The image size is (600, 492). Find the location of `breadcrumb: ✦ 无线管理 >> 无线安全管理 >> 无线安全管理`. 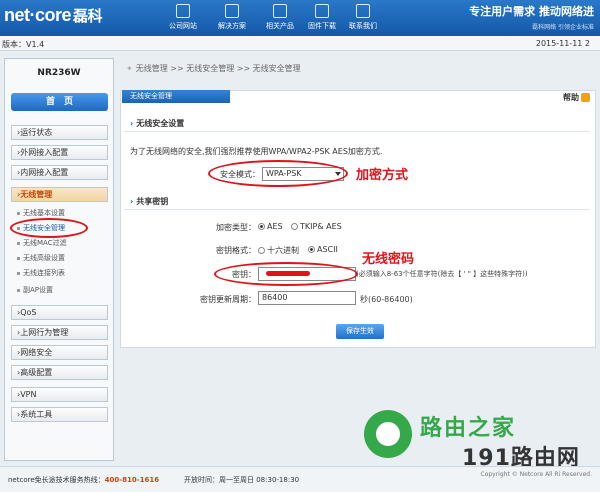

breadcrumb: ✦ 无线管理 >> 无线安全管理 >> 无线安全管理 is located at coordinates (213, 68).